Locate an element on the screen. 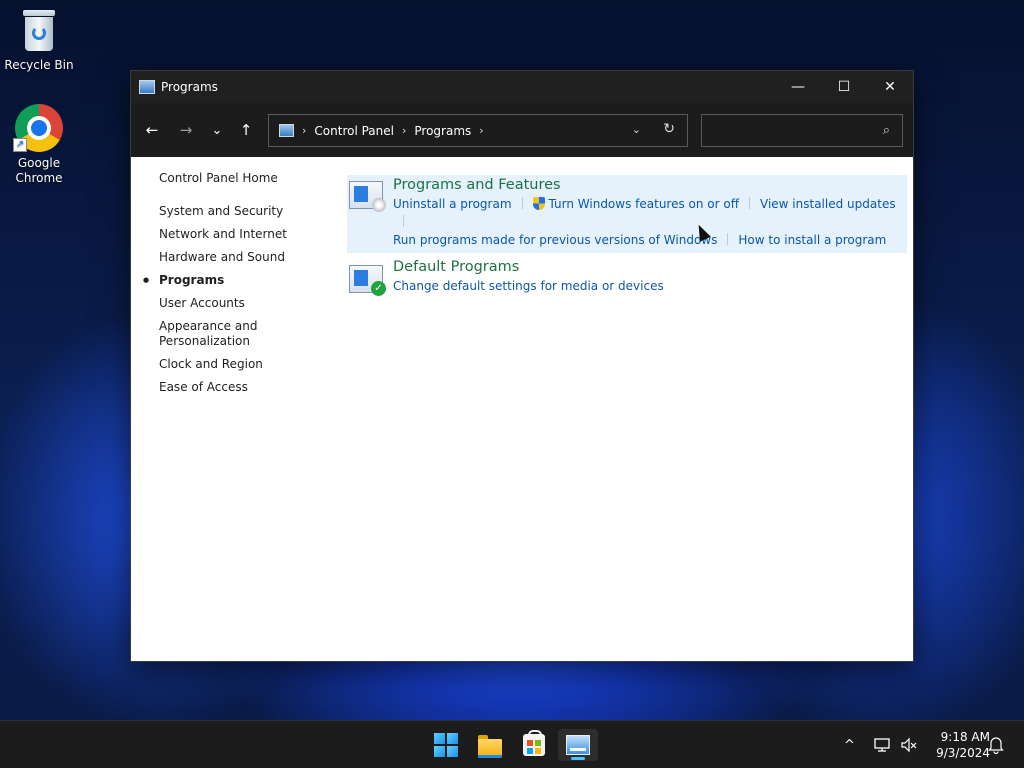 Image resolution: width=1024 pixels, height=768 pixels. section-heading-programs-and-features: Programs and Features is located at coordinates (650, 185).